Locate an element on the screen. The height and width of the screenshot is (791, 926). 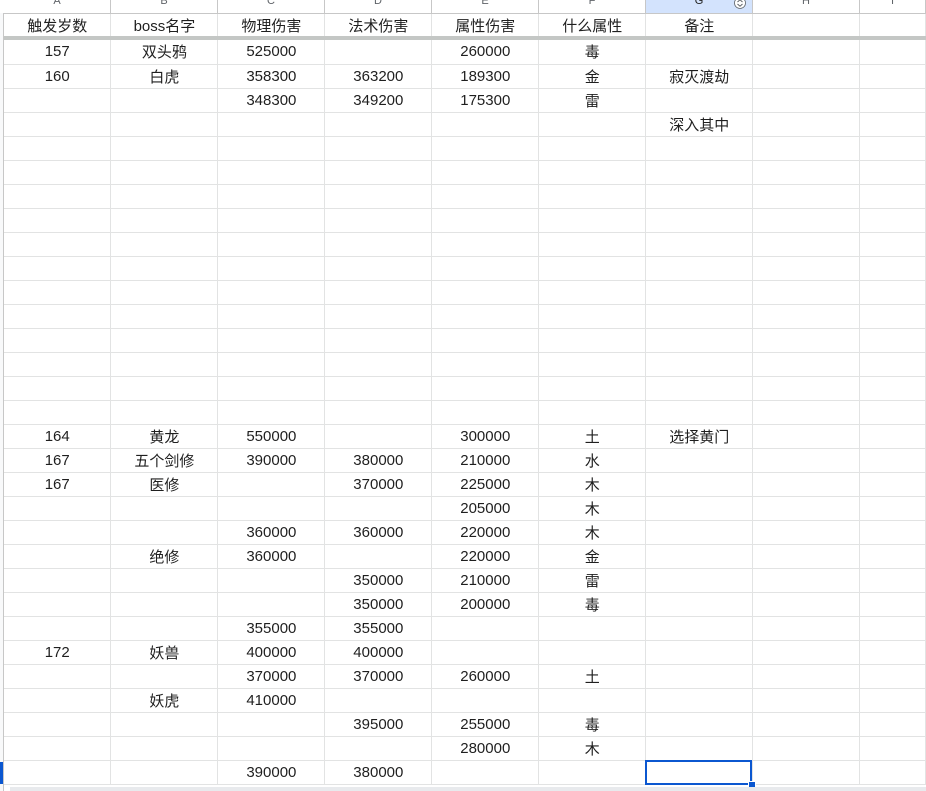
sort-arrows-icon is located at coordinates (740, 4).